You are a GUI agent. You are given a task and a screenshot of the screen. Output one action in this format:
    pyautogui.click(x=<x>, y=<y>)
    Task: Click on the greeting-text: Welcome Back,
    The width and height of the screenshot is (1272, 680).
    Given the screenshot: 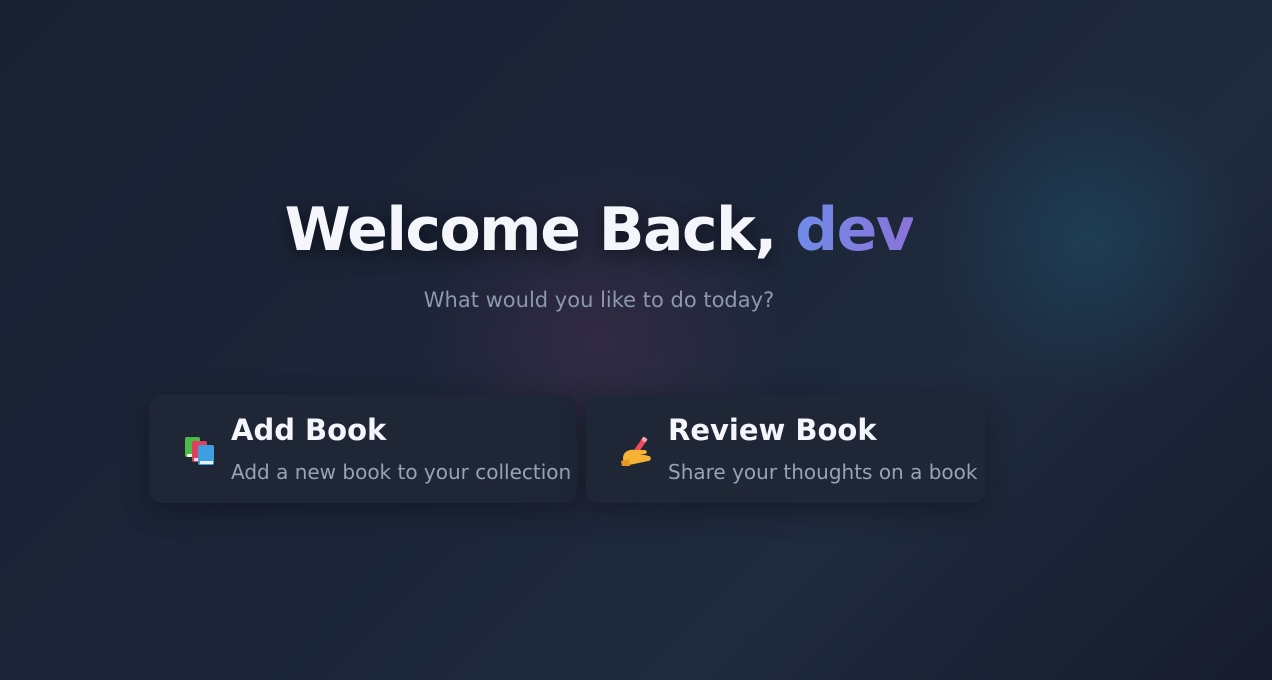 What is the action you would take?
    pyautogui.click(x=531, y=230)
    